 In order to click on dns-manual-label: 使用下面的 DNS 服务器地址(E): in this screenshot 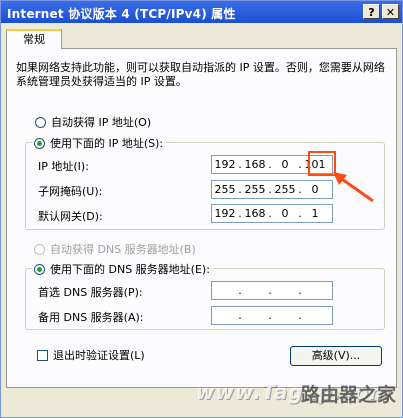, I will do `click(130, 269)`.